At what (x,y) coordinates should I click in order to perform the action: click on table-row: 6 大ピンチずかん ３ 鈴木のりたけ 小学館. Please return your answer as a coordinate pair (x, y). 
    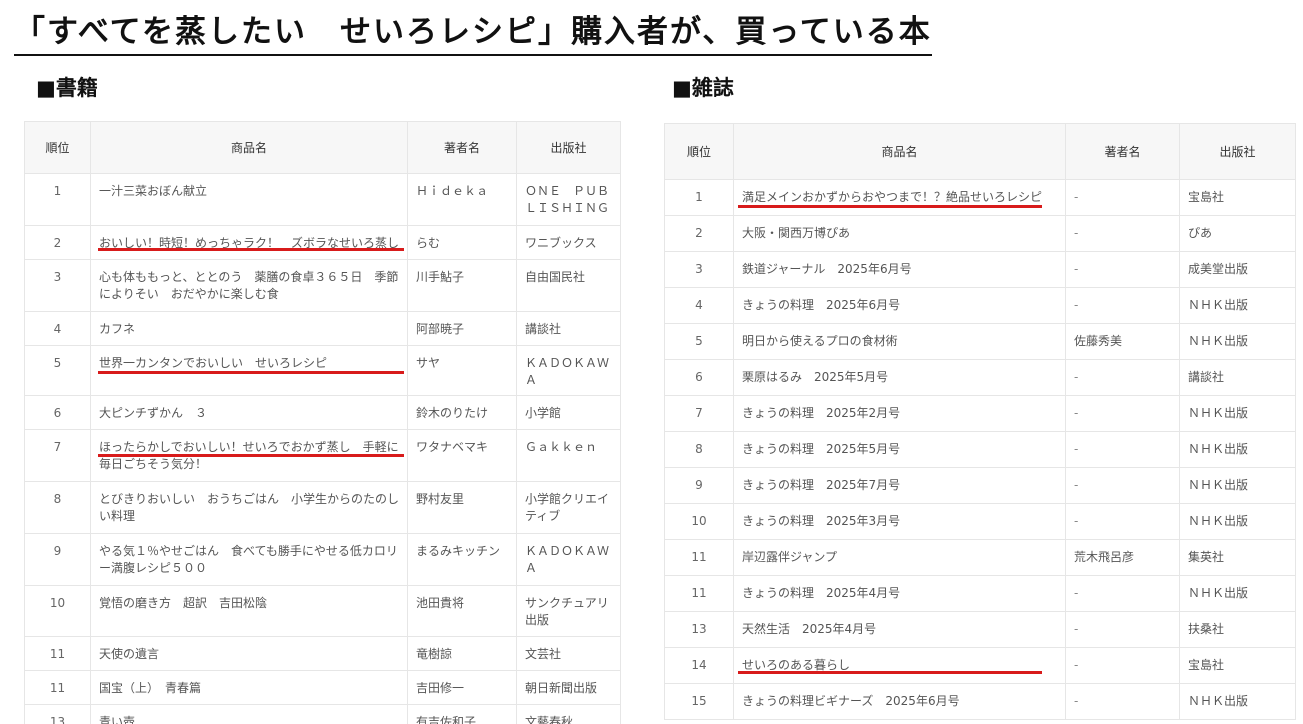
    Looking at the image, I should click on (322, 412).